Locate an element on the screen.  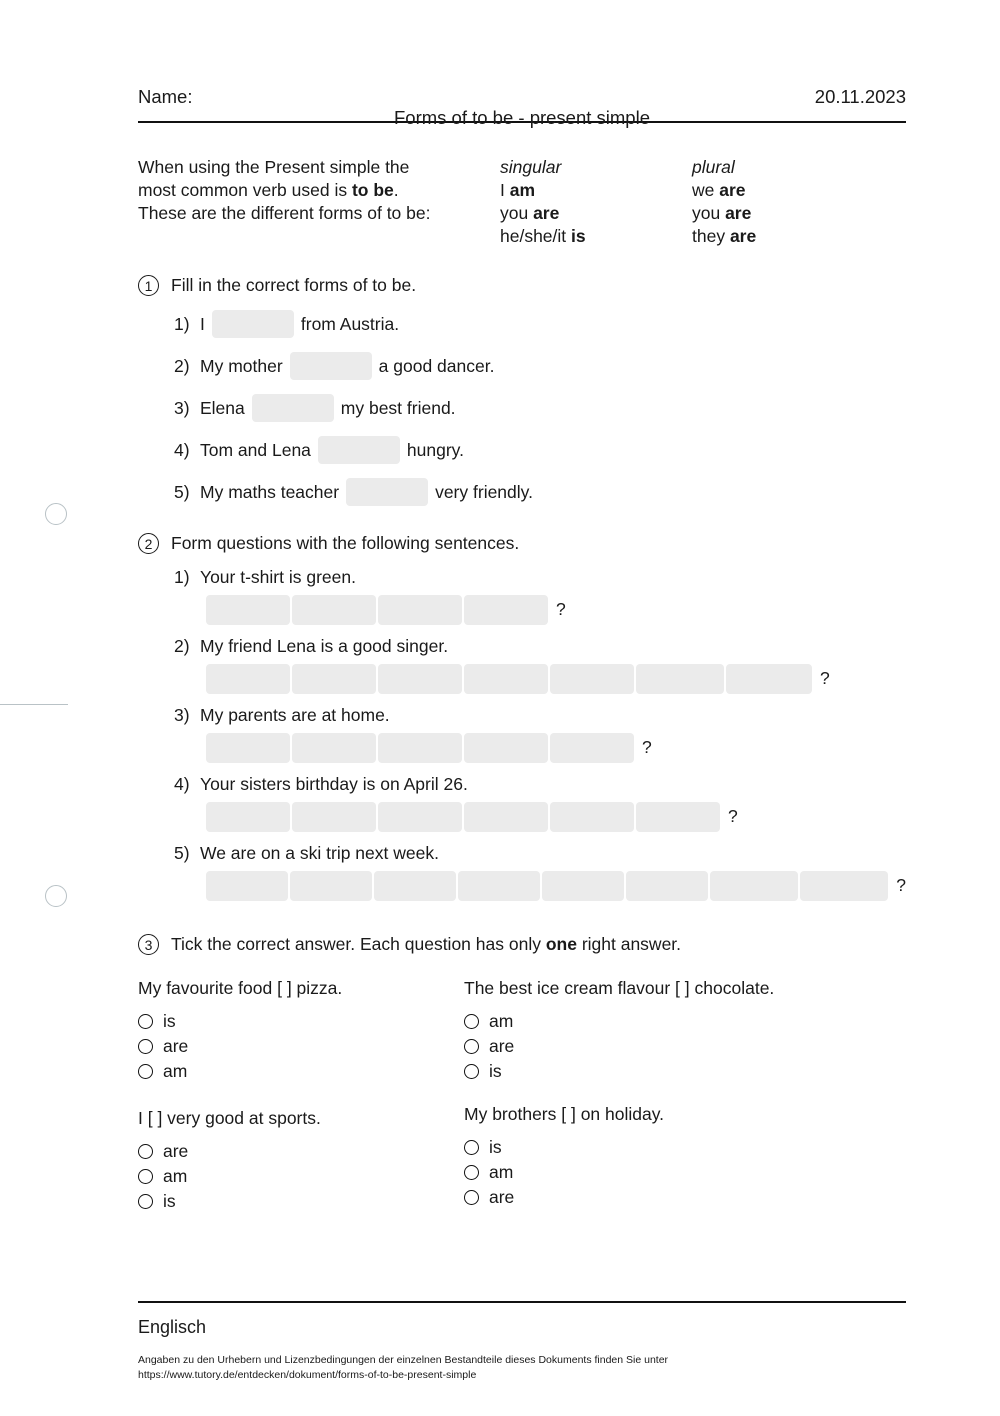
question-item: 2) My friend Lena is a good singer.? is located at coordinates (522, 664).